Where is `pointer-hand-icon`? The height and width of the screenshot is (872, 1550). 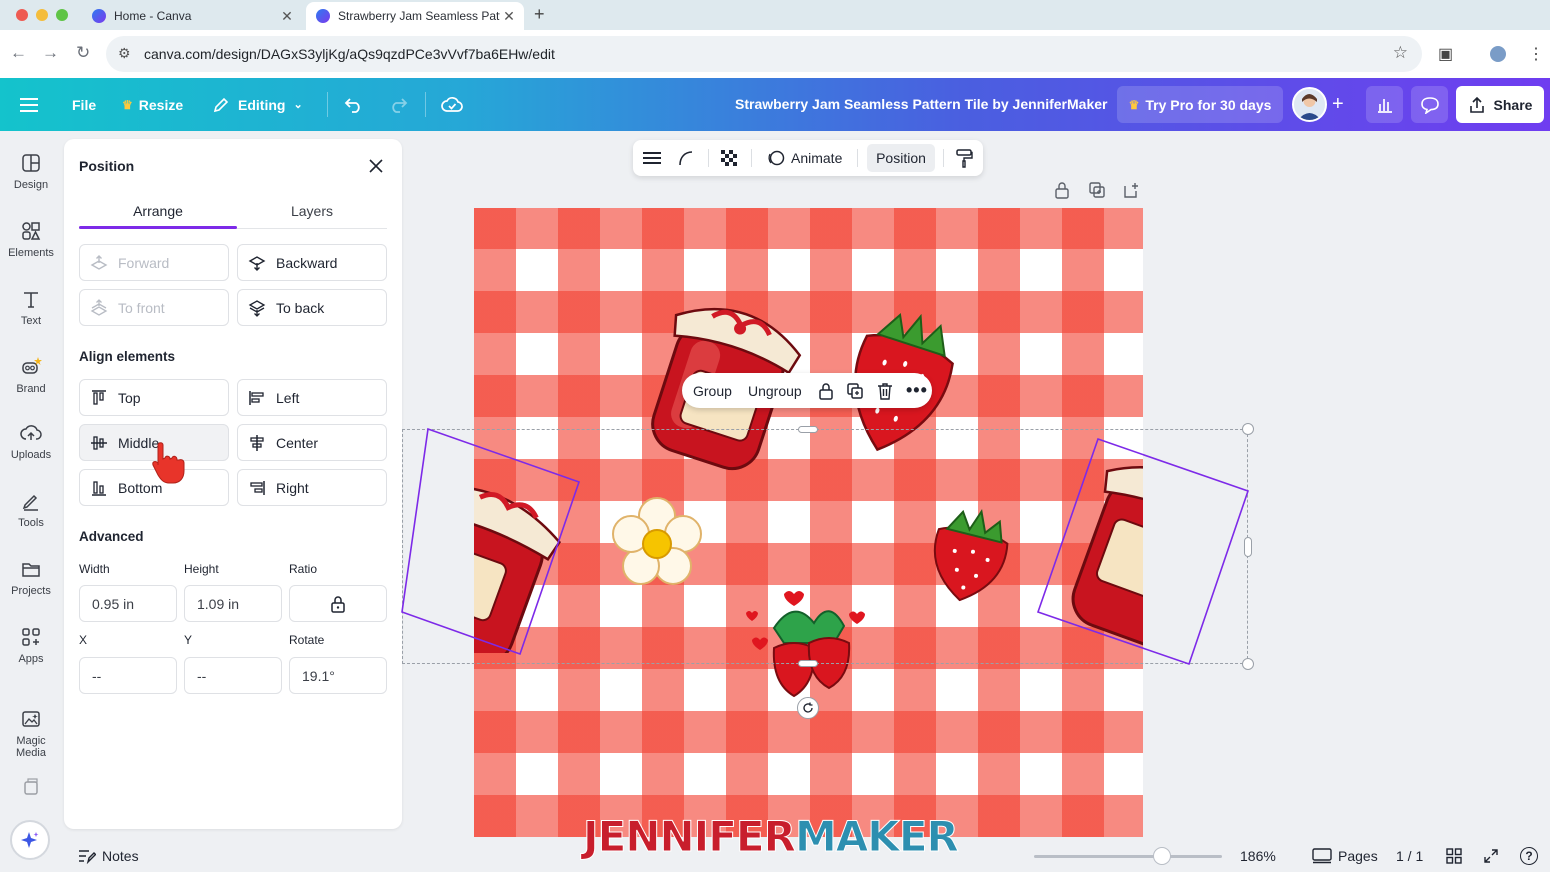 pointer-hand-icon is located at coordinates (168, 463).